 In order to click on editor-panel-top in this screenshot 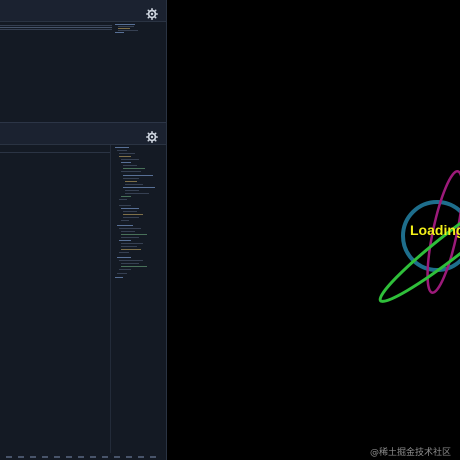, I will do `click(83, 61)`.